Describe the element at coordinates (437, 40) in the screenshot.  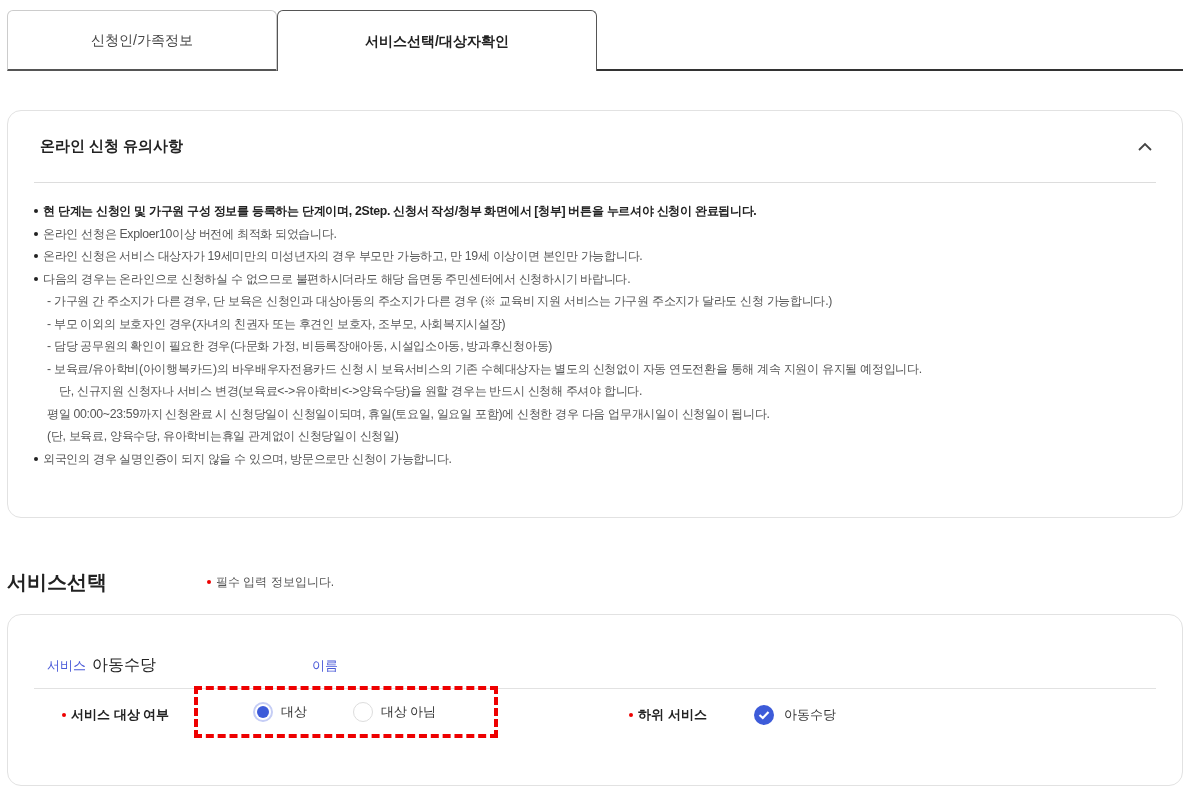
I see `tab: 서비스선택/대상자확인` at that location.